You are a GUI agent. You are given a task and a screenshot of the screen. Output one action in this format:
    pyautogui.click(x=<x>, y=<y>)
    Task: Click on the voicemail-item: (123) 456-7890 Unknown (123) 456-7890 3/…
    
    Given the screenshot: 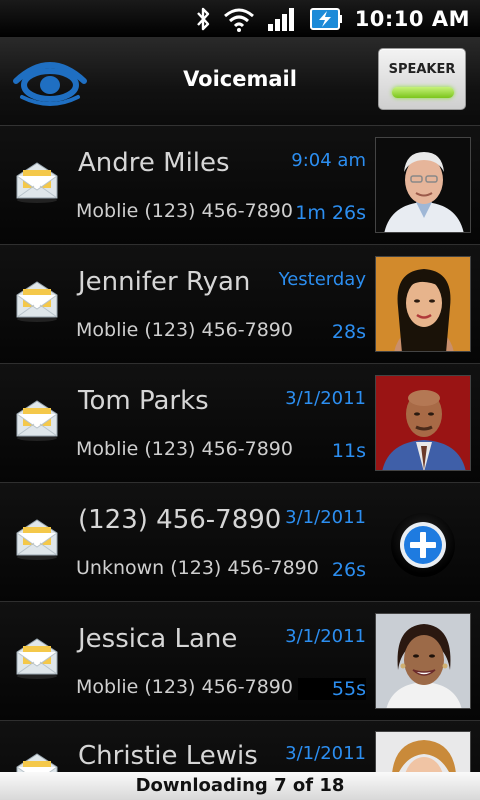 What is the action you would take?
    pyautogui.click(x=240, y=542)
    